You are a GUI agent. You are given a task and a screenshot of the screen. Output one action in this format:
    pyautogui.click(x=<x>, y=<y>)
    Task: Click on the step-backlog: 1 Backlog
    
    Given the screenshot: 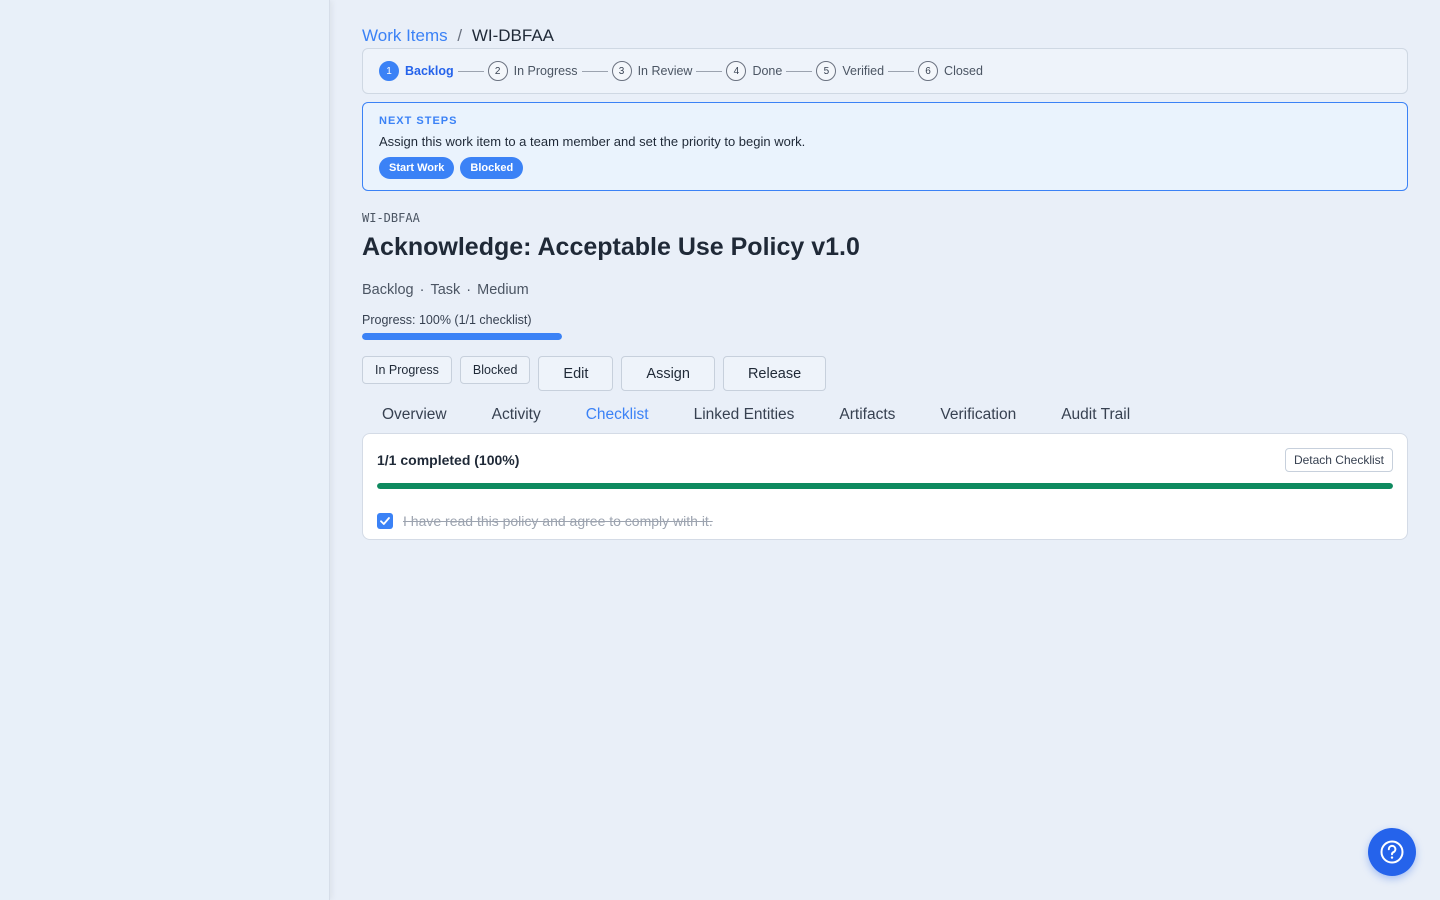 What is the action you would take?
    pyautogui.click(x=416, y=71)
    